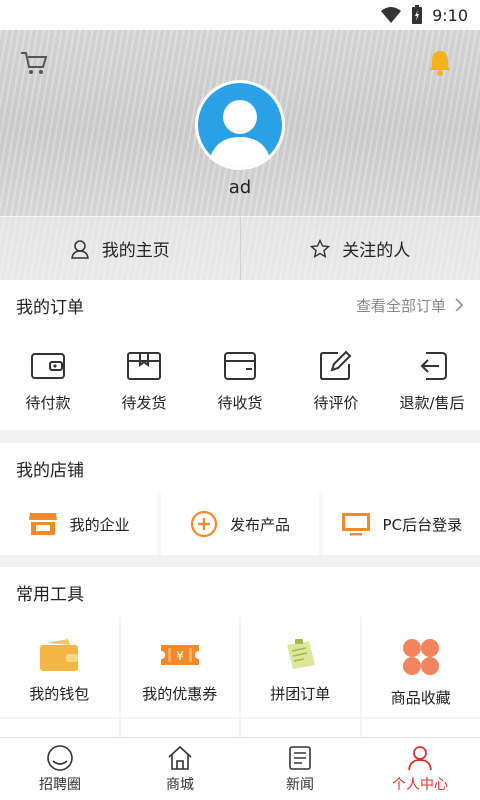 The image size is (480, 800). Describe the element at coordinates (60, 758) in the screenshot. I see `smile-icon` at that location.